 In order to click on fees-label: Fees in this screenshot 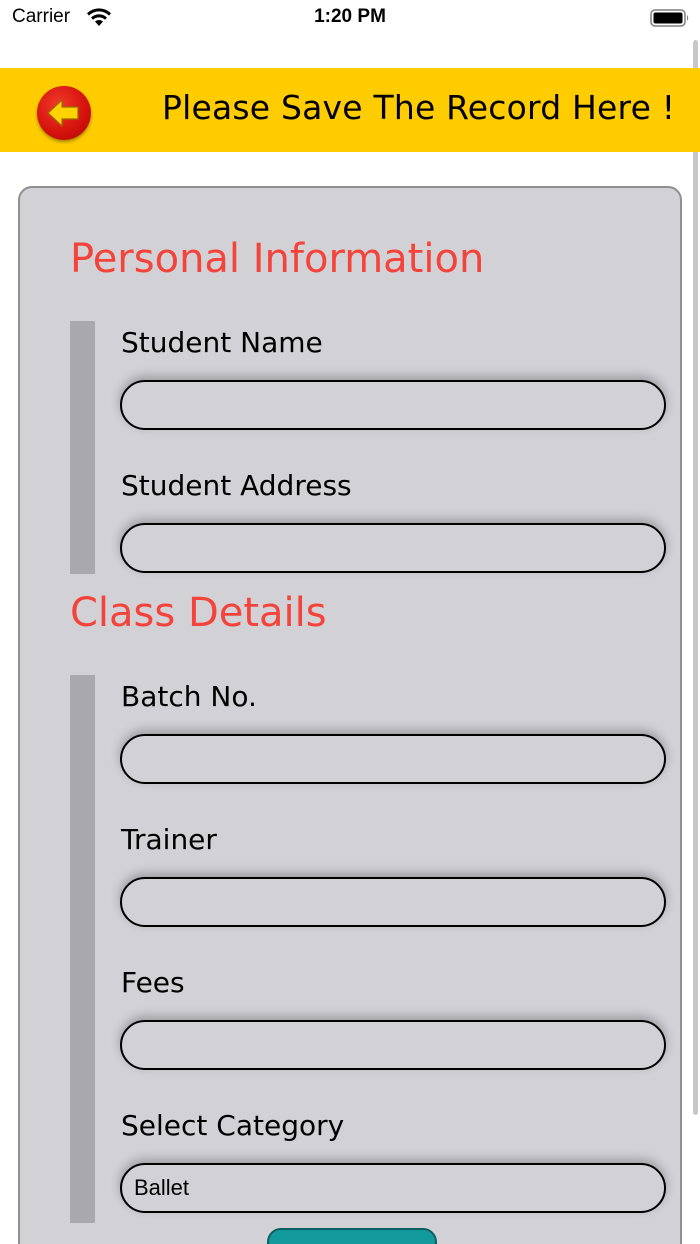, I will do `click(153, 982)`.